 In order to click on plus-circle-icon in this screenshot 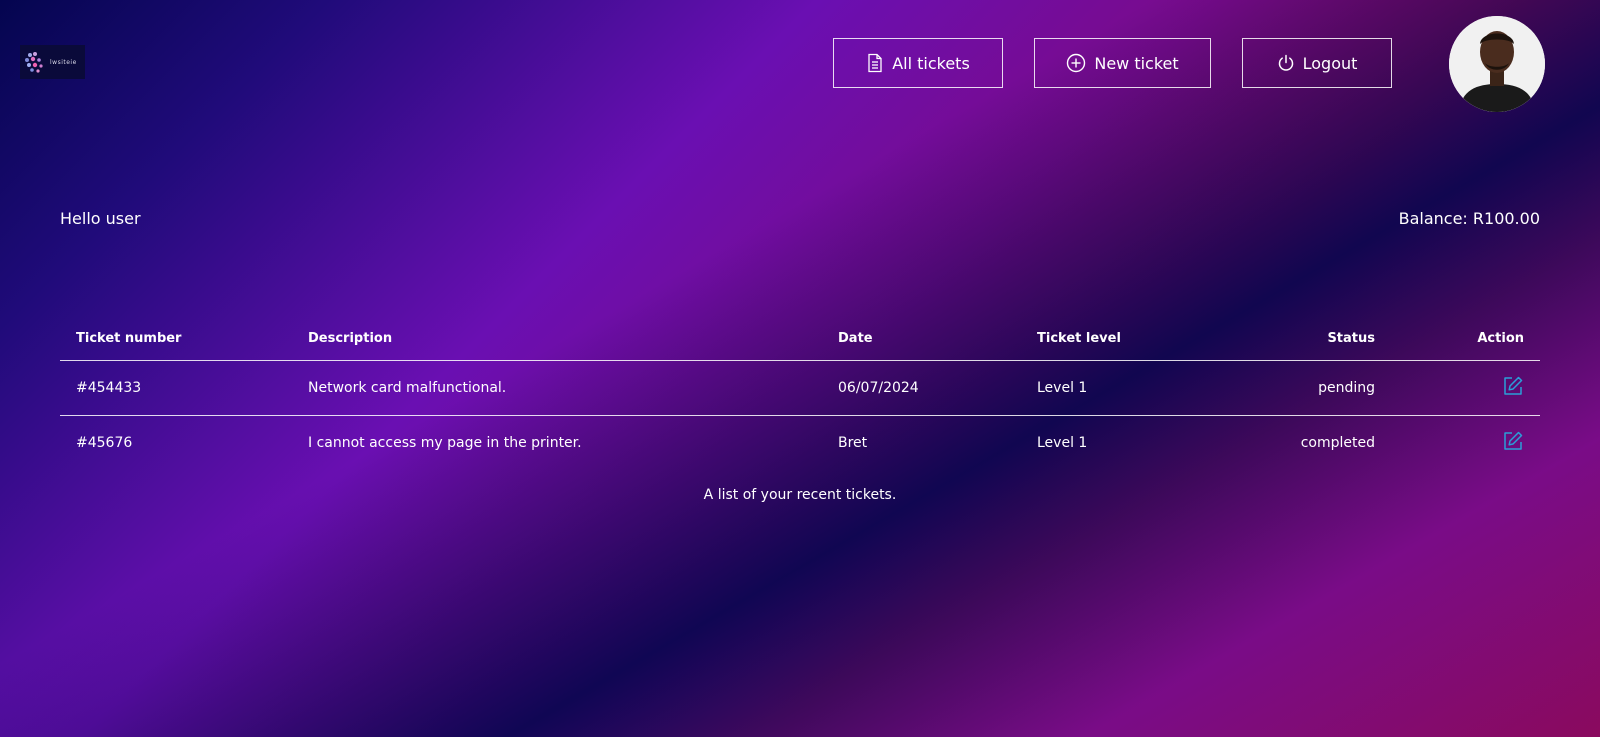, I will do `click(1076, 63)`.